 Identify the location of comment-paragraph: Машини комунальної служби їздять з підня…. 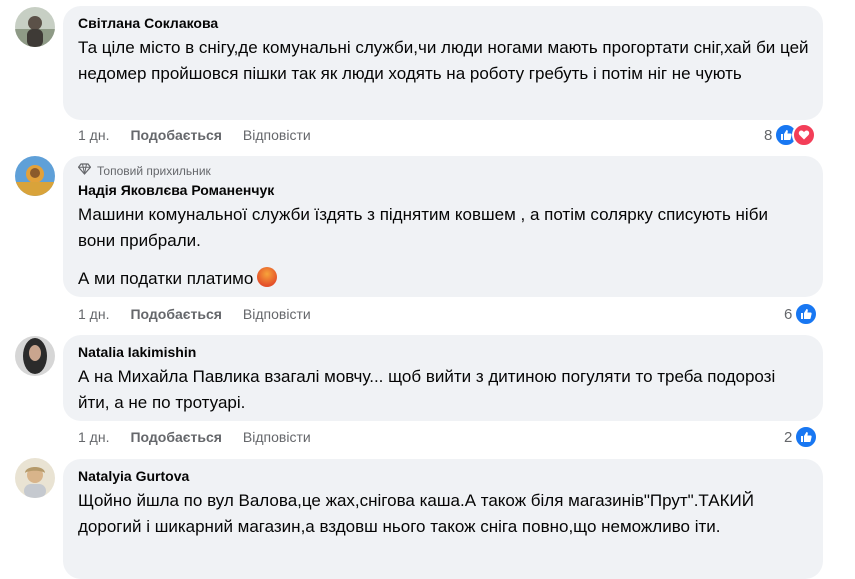
(423, 227).